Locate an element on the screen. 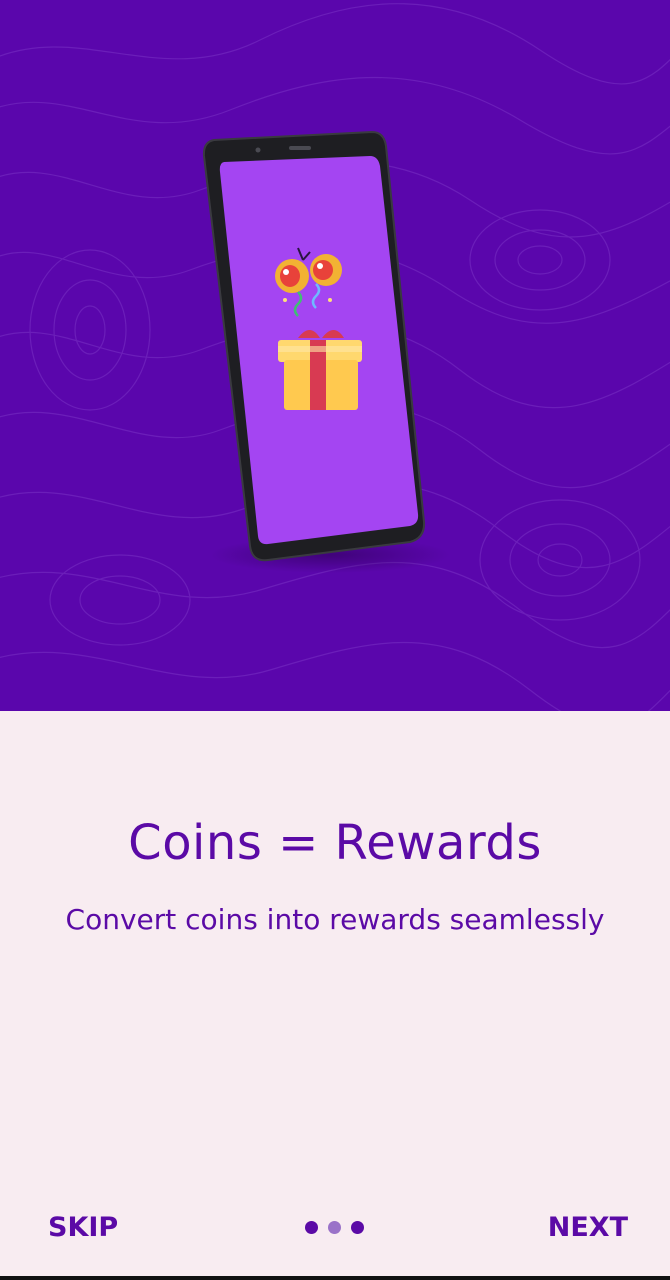 The image size is (670, 1280). page-title: Coins = Rewards is located at coordinates (335, 843).